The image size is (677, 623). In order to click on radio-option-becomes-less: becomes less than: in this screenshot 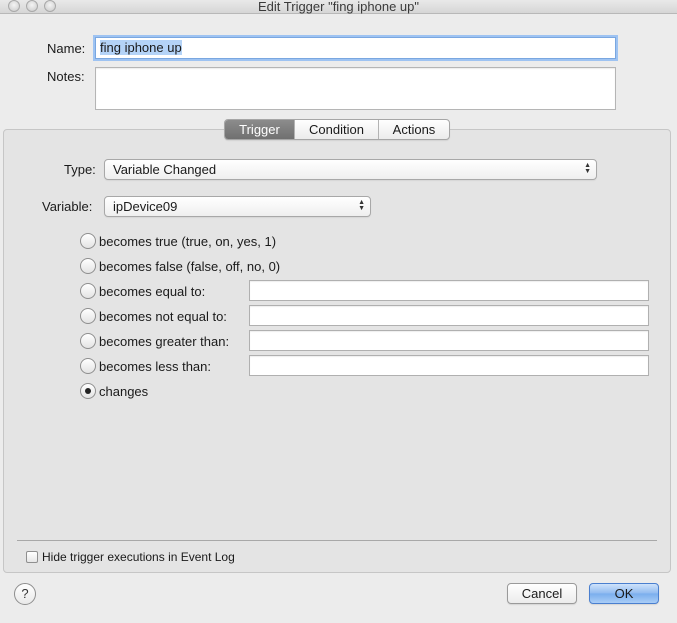, I will do `click(145, 366)`.